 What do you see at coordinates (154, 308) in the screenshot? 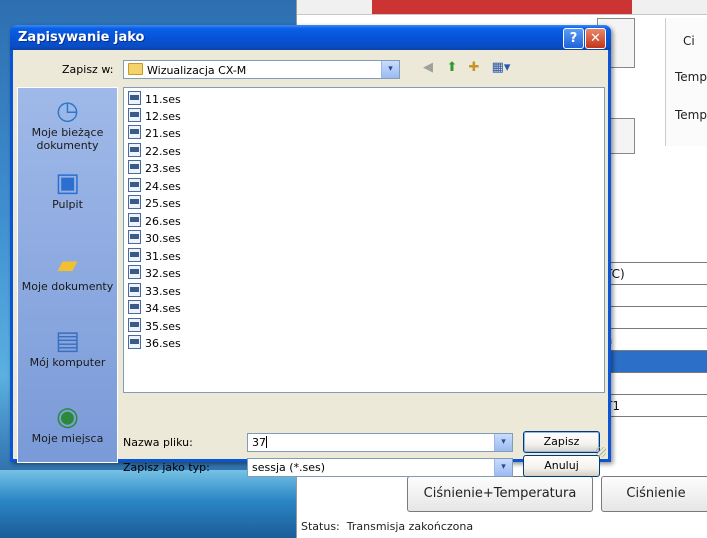
I see `list-item: 34.ses` at bounding box center [154, 308].